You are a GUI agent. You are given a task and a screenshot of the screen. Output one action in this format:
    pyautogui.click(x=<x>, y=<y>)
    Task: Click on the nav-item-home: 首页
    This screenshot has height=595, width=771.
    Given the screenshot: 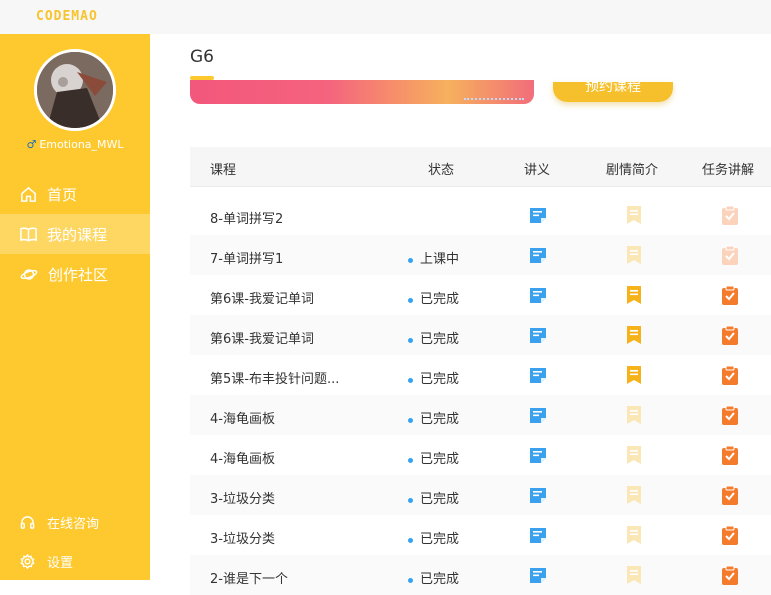 What is the action you would take?
    pyautogui.click(x=75, y=194)
    